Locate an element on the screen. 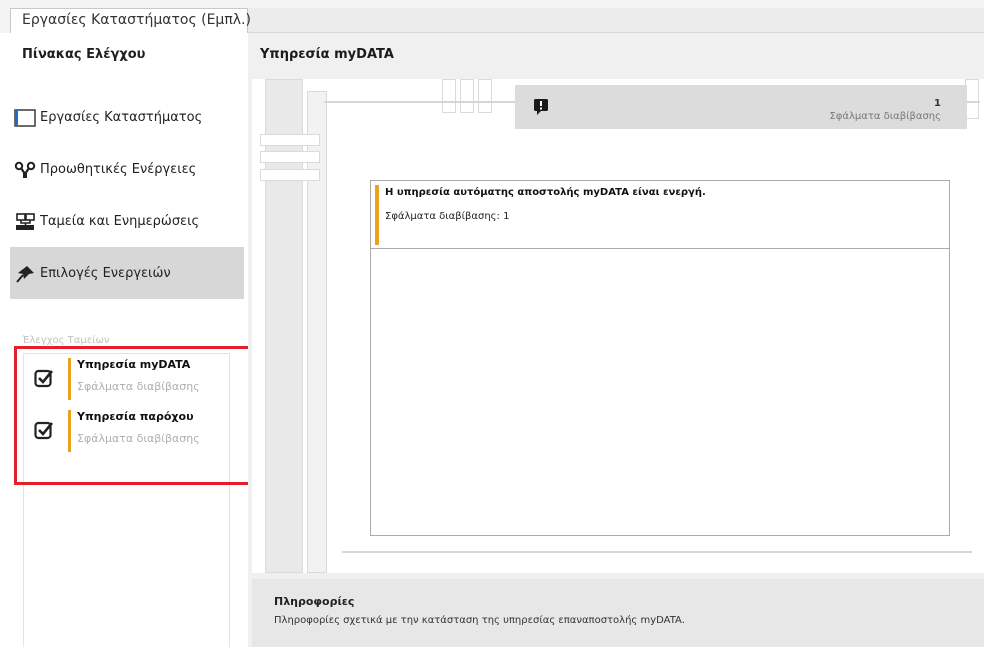 The height and width of the screenshot is (647, 984). sidebar-item-promotions: Προωθητικές Ενέργειες is located at coordinates (127, 169).